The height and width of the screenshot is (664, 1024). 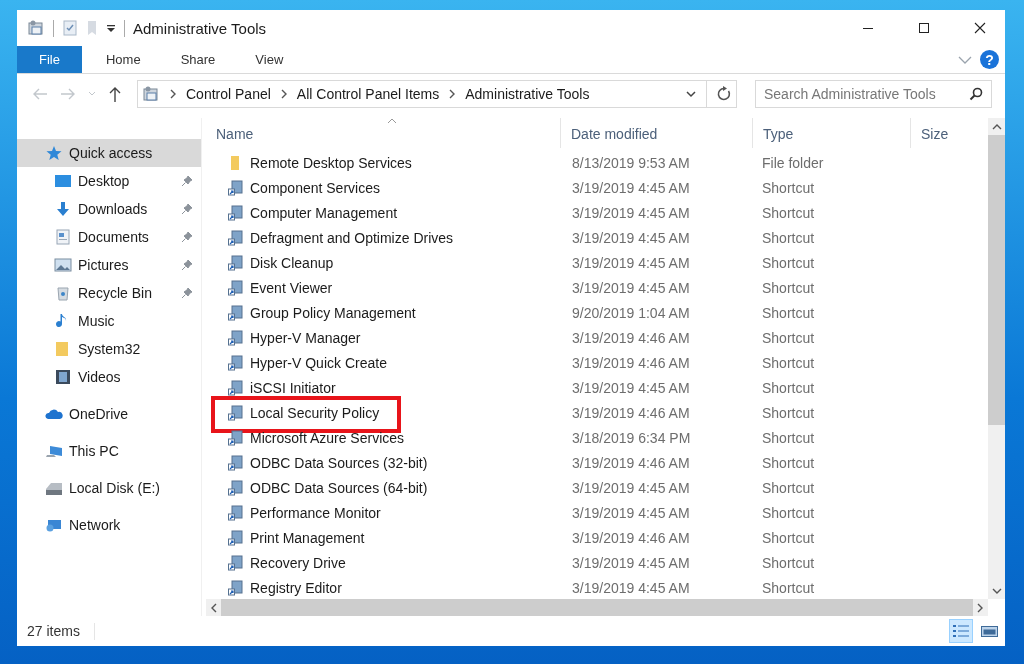 I want to click on nav-item: Local Disk (E:), so click(x=109, y=488).